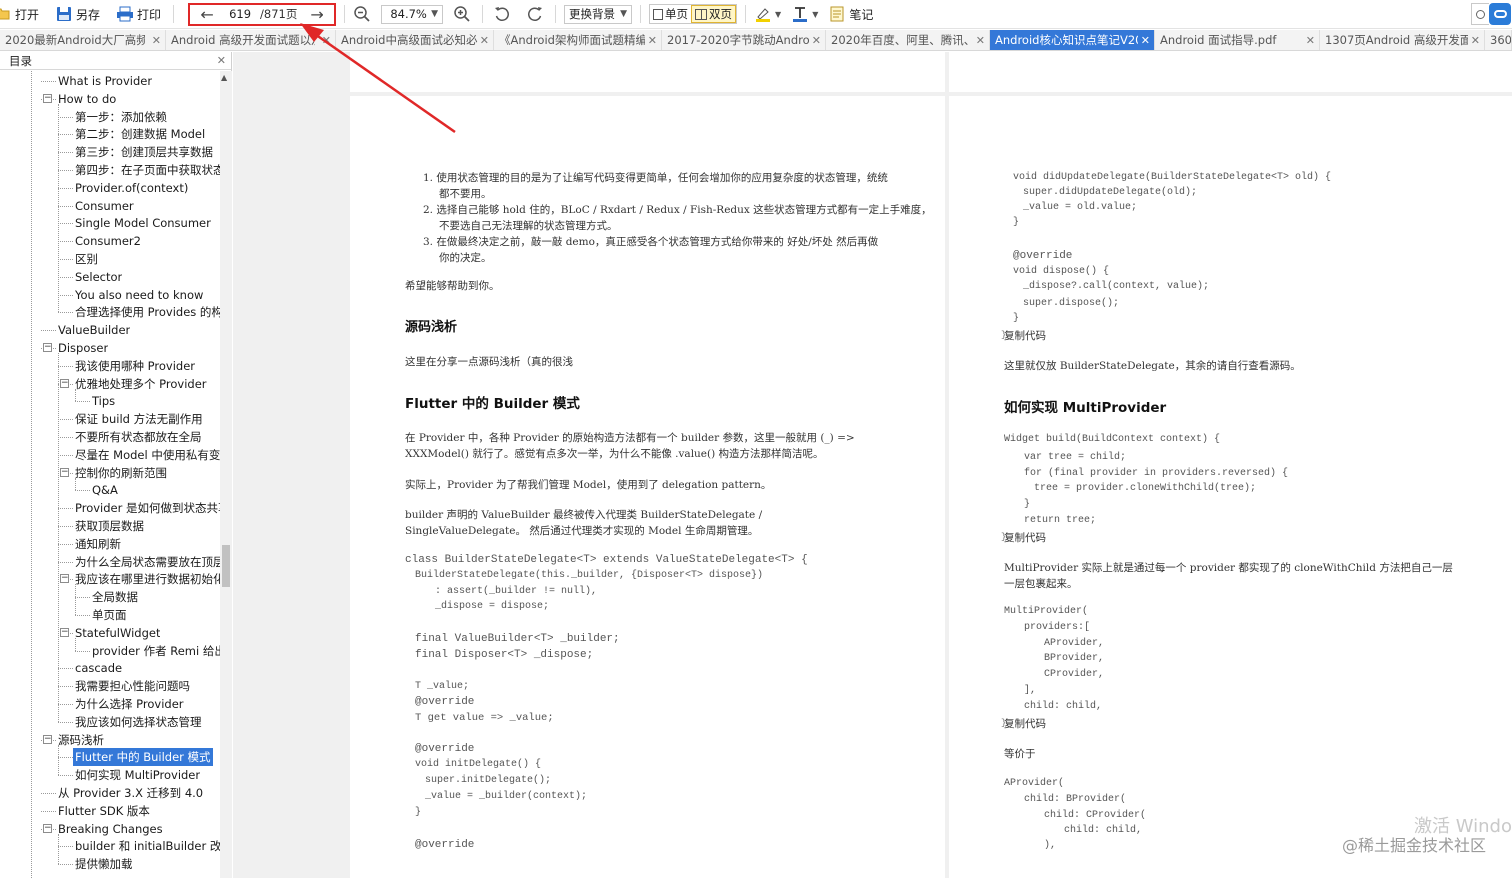 The image size is (1512, 878). Describe the element at coordinates (138, 437) in the screenshot. I see `outline-item: 不要所有状态都放在全局` at that location.